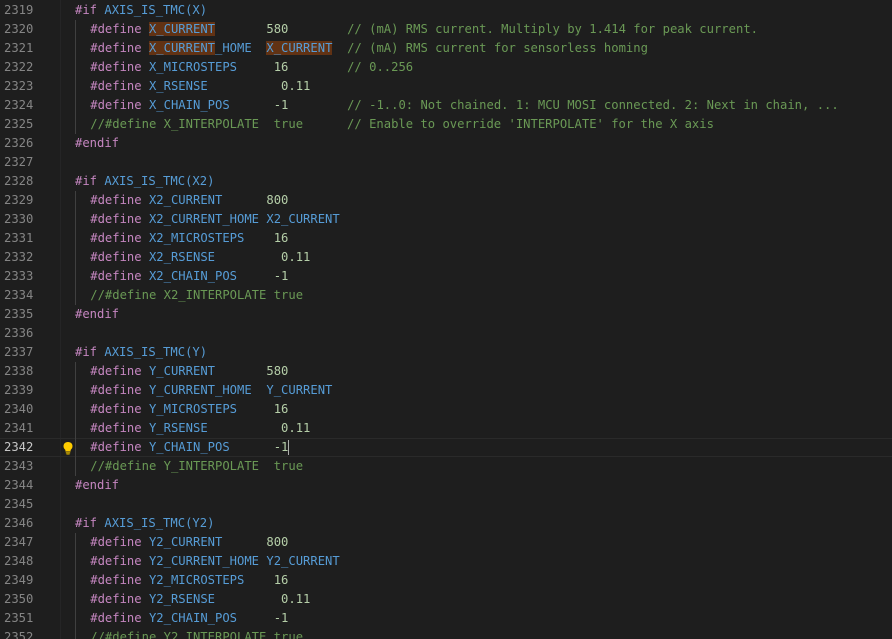 The height and width of the screenshot is (639, 892). What do you see at coordinates (193, 618) in the screenshot?
I see `code-token: Y2_CHAIN_POS` at bounding box center [193, 618].